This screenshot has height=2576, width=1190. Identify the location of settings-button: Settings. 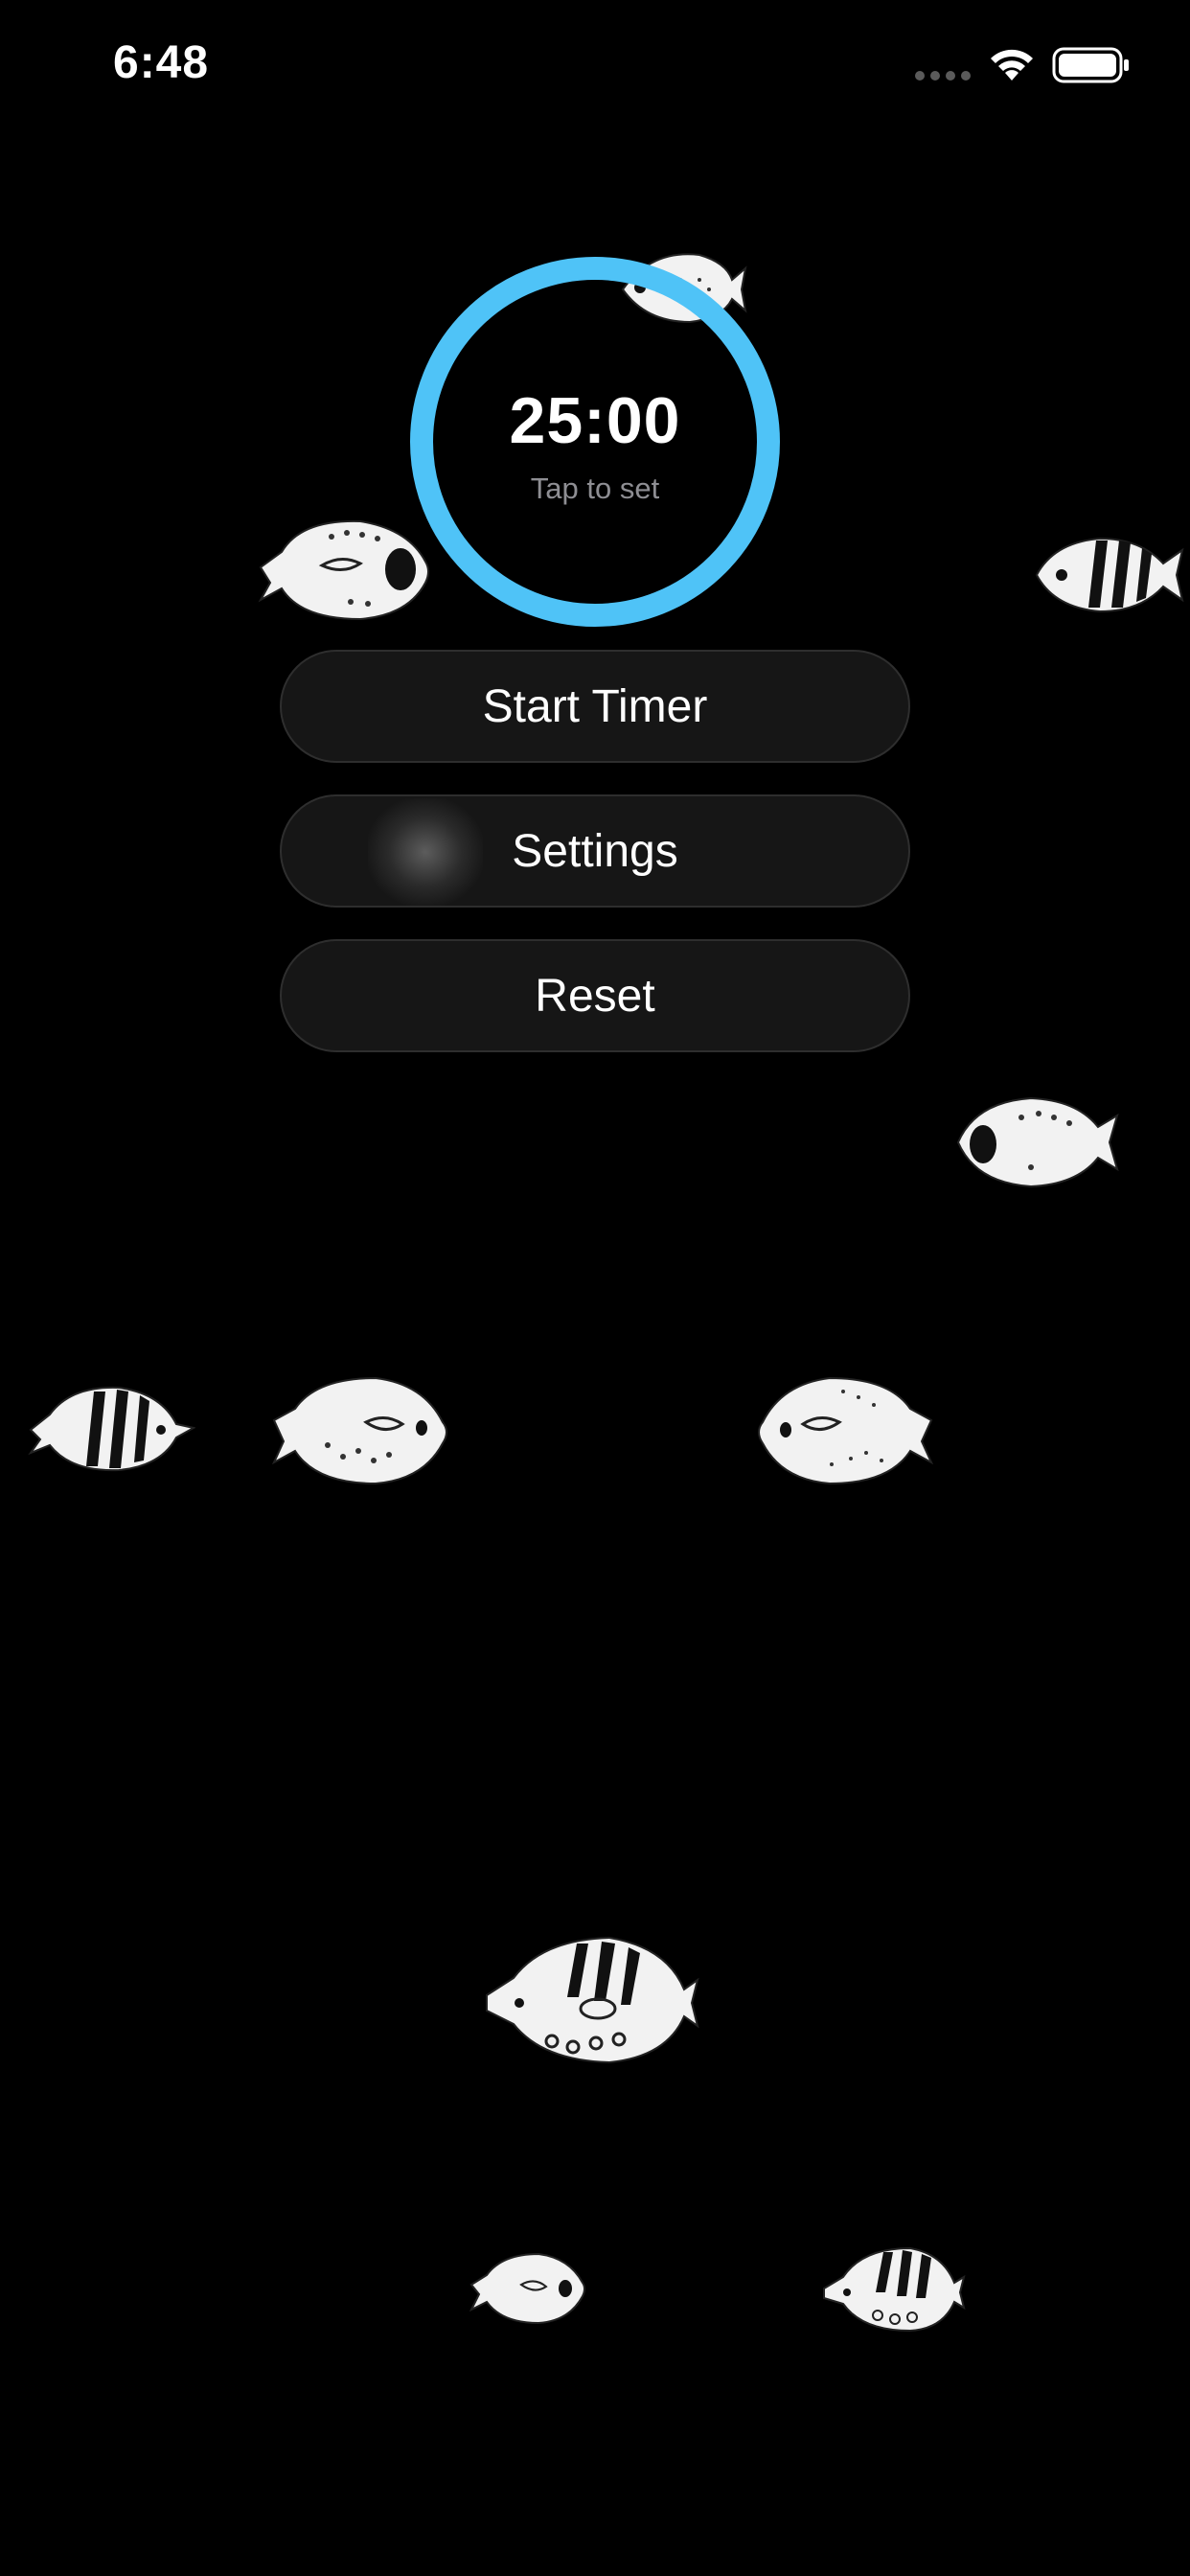
(595, 851).